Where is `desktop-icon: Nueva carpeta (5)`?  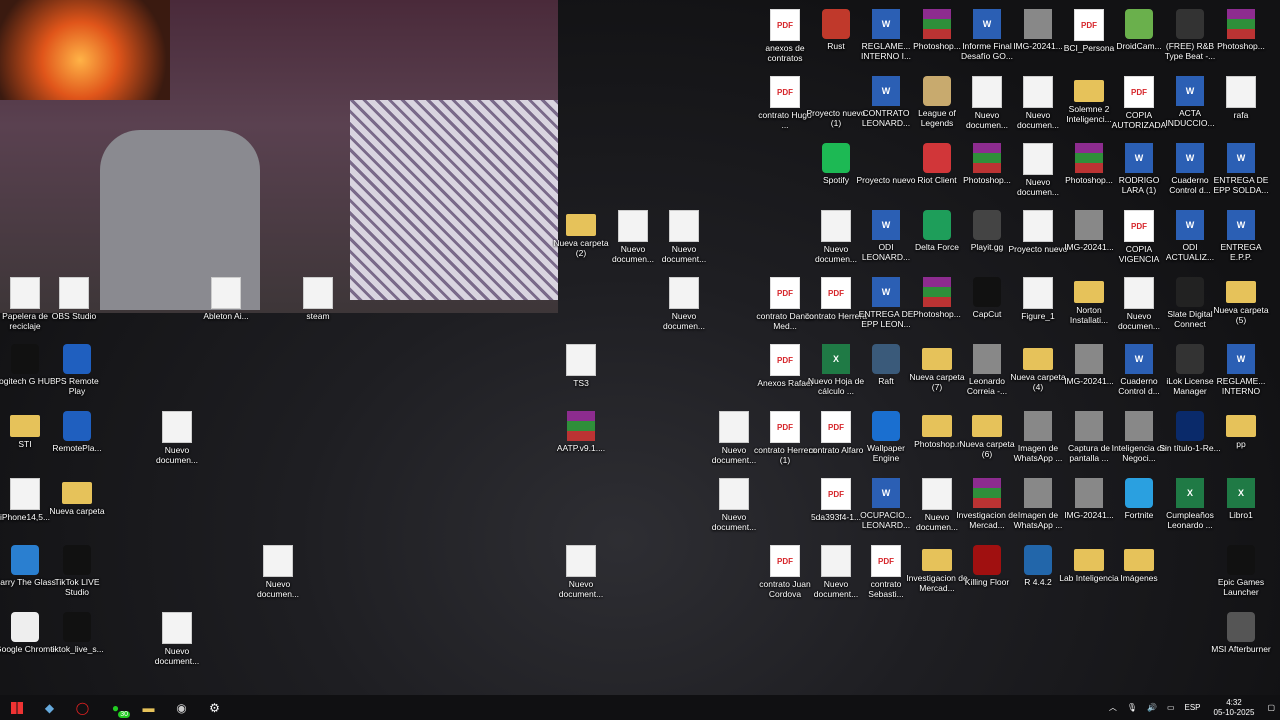 desktop-icon: Nueva carpeta (5) is located at coordinates (1241, 308).